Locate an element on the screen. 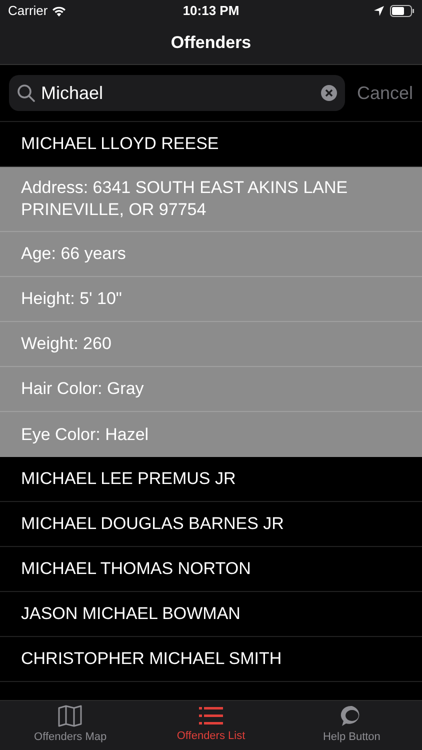  wifi-icon is located at coordinates (59, 11).